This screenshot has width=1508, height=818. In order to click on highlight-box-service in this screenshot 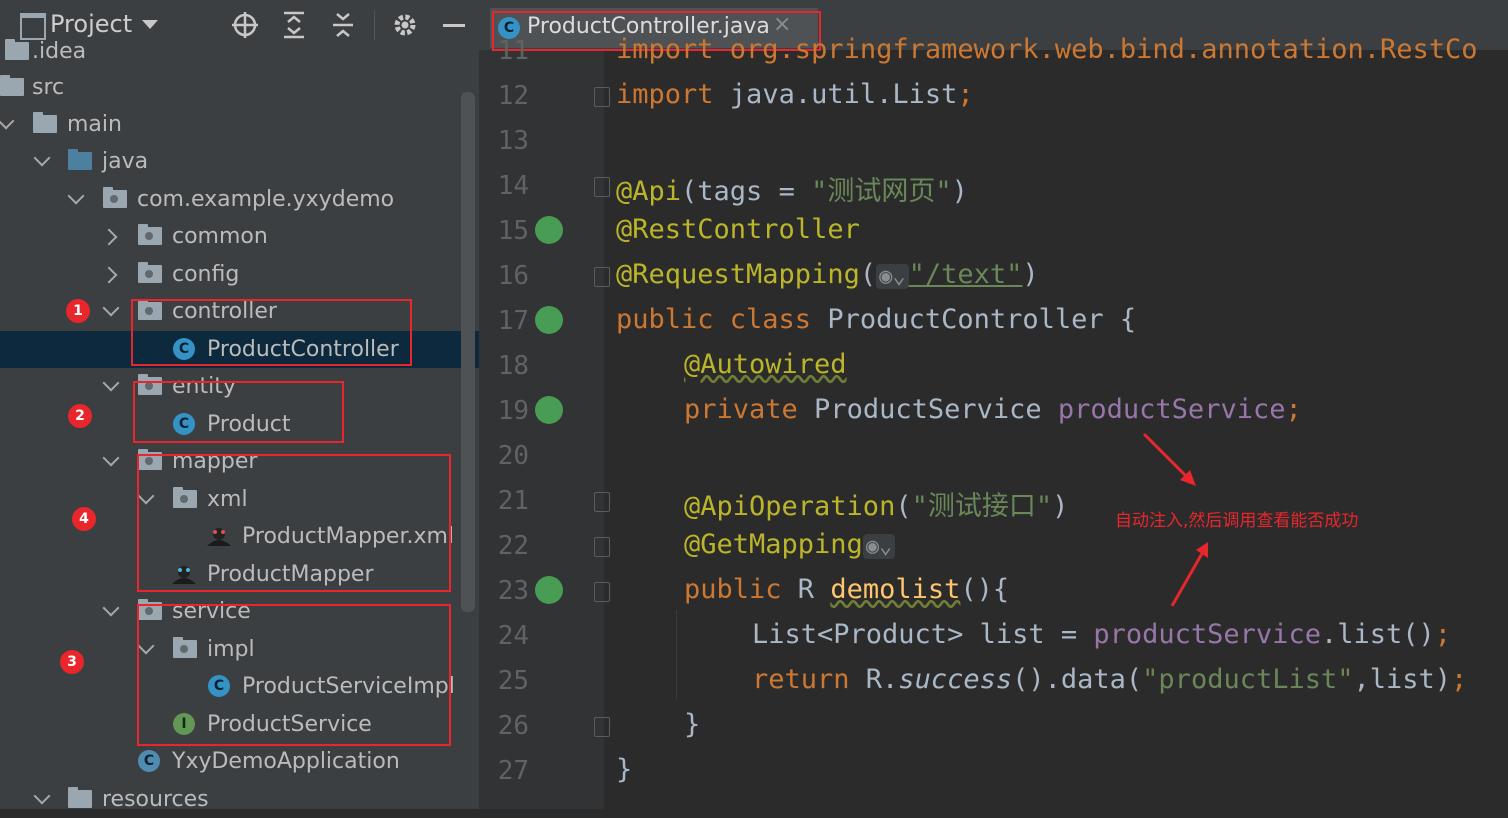, I will do `click(294, 675)`.